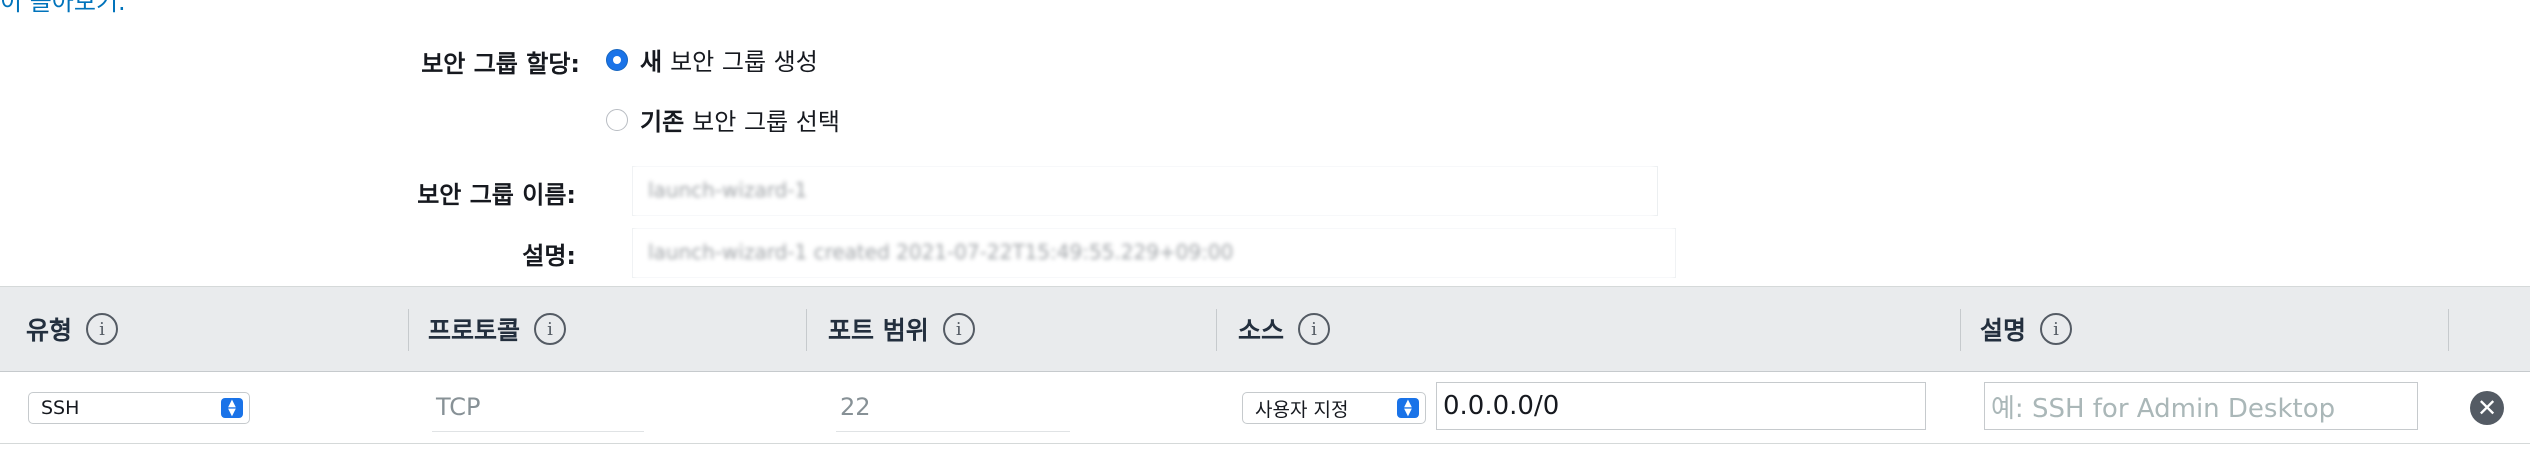 This screenshot has width=2530, height=460. Describe the element at coordinates (1681, 406) in the screenshot. I see `source-cidr-input: 0.0.0.0/0` at that location.